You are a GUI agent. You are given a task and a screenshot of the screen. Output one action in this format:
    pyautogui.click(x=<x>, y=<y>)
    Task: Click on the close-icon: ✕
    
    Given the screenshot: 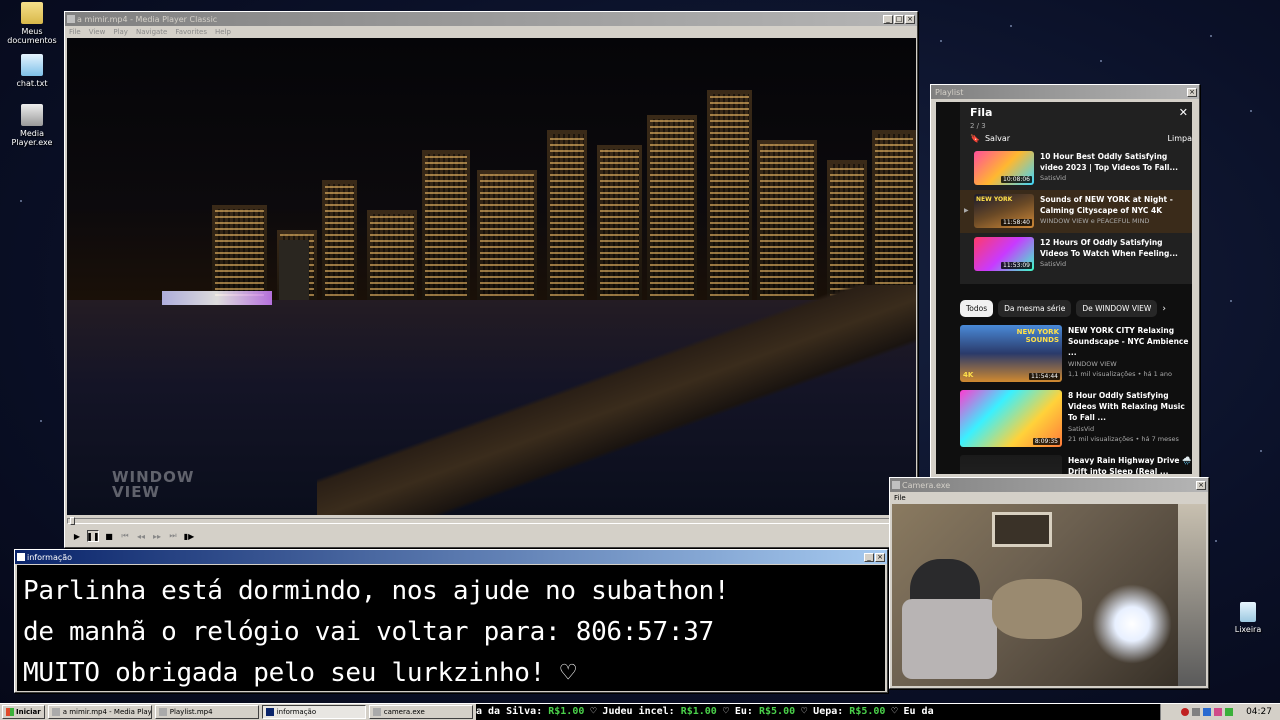 What is the action you would take?
    pyautogui.click(x=1183, y=112)
    